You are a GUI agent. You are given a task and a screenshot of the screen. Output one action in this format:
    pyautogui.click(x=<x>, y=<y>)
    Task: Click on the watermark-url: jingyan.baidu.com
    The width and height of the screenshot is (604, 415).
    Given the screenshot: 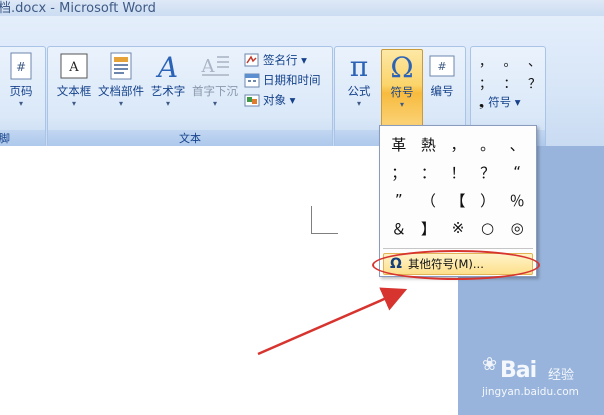 What is the action you would take?
    pyautogui.click(x=530, y=392)
    